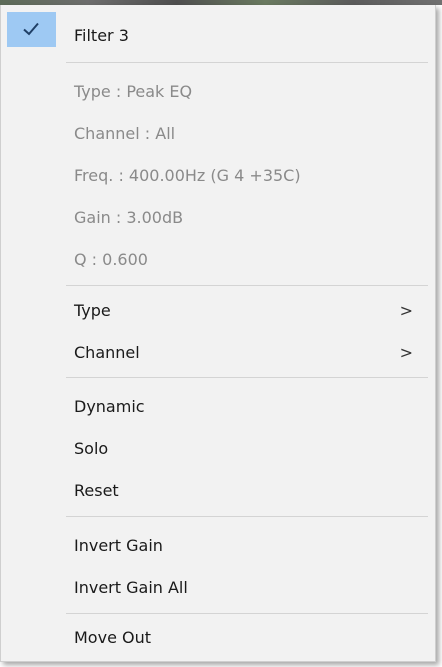 Image resolution: width=442 pixels, height=667 pixels. What do you see at coordinates (92, 310) in the screenshot?
I see `menu-item-label: Type` at bounding box center [92, 310].